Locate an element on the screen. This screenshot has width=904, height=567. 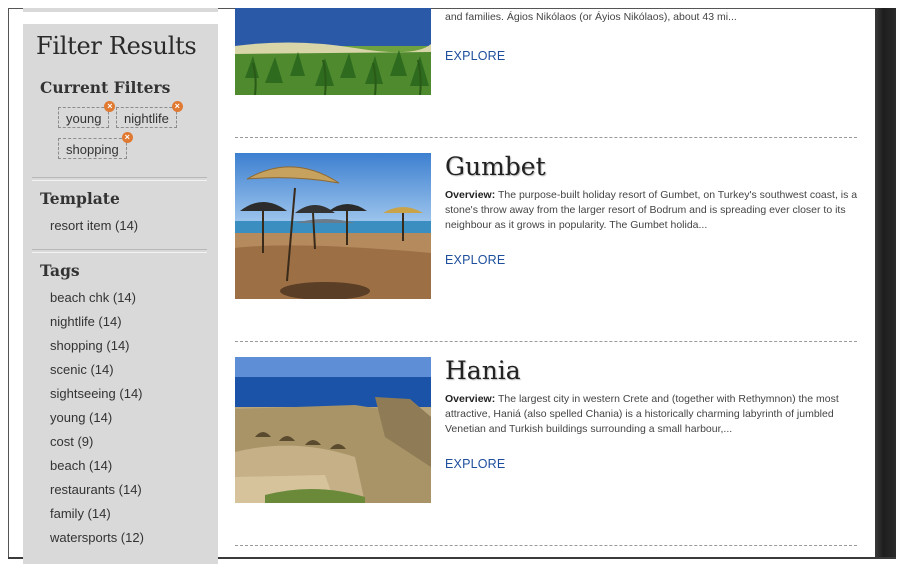
resort-title-gumbet: Gumbet is located at coordinates (495, 166).